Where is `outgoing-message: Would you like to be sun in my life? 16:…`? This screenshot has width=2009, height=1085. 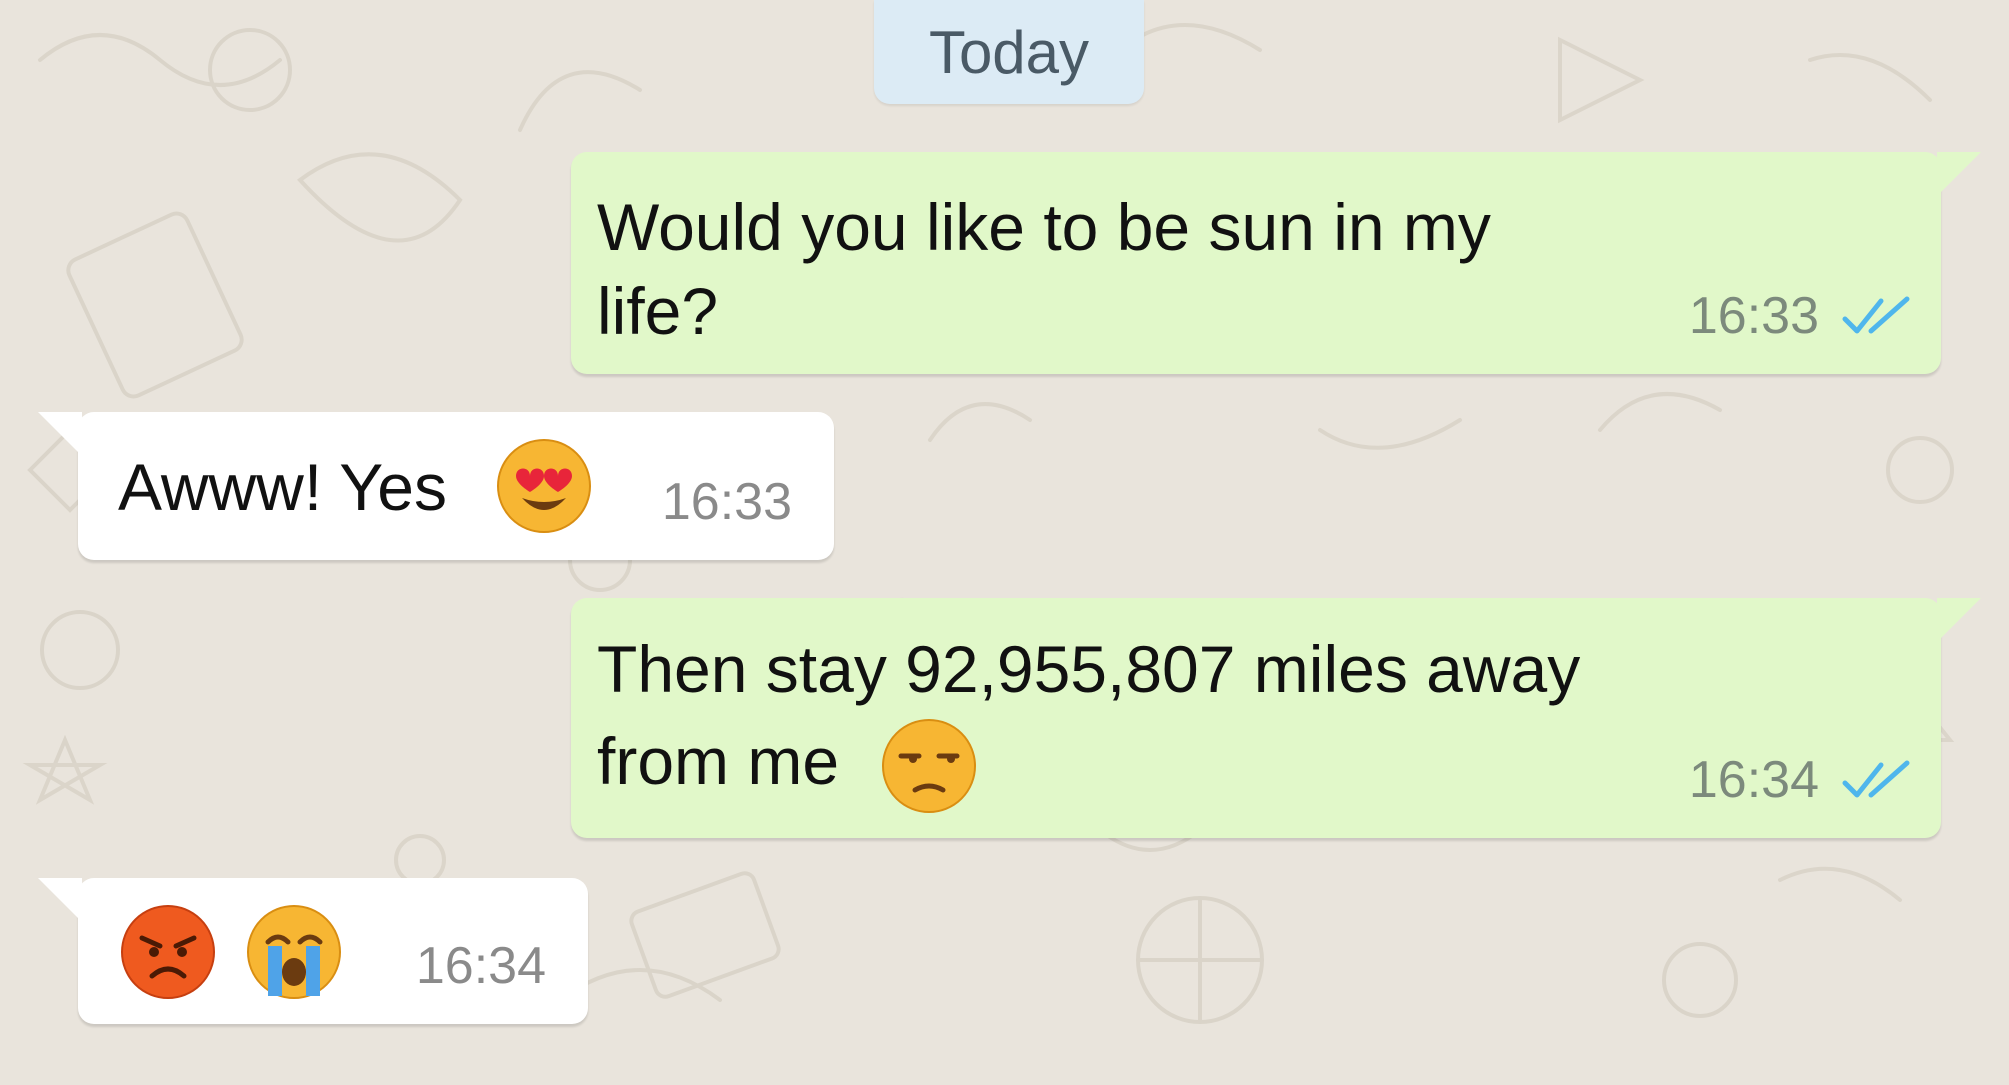 outgoing-message: Would you like to be sun in my life? 16:… is located at coordinates (1276, 263).